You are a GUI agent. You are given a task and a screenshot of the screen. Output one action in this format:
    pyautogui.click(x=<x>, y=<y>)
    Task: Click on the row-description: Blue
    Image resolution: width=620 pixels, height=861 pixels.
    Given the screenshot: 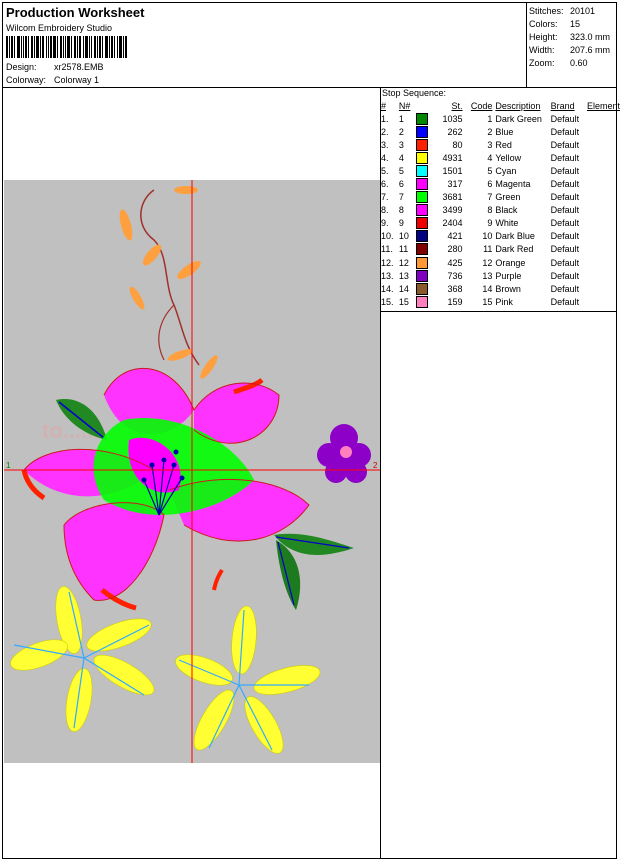 What is the action you would take?
    pyautogui.click(x=504, y=131)
    